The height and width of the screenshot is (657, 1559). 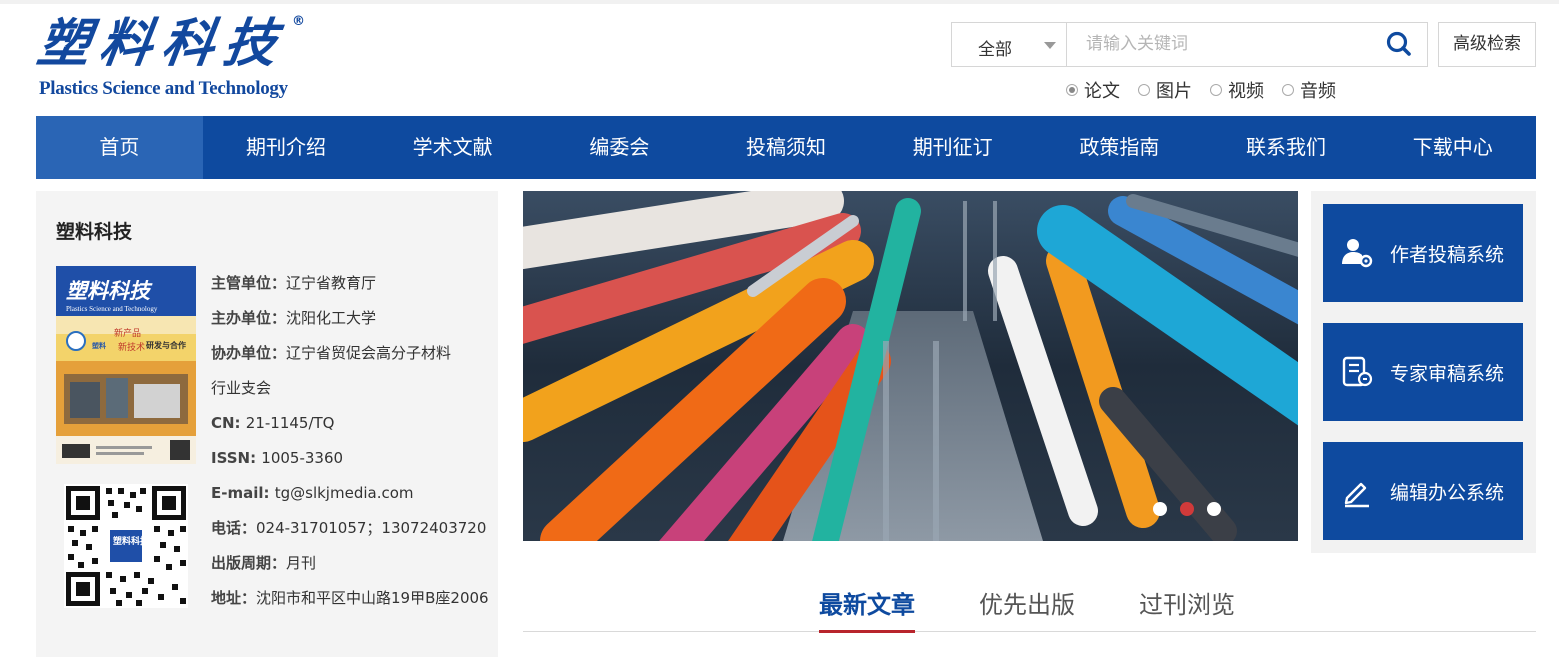 I want to click on qr-code: 塑料科技, so click(x=126, y=546).